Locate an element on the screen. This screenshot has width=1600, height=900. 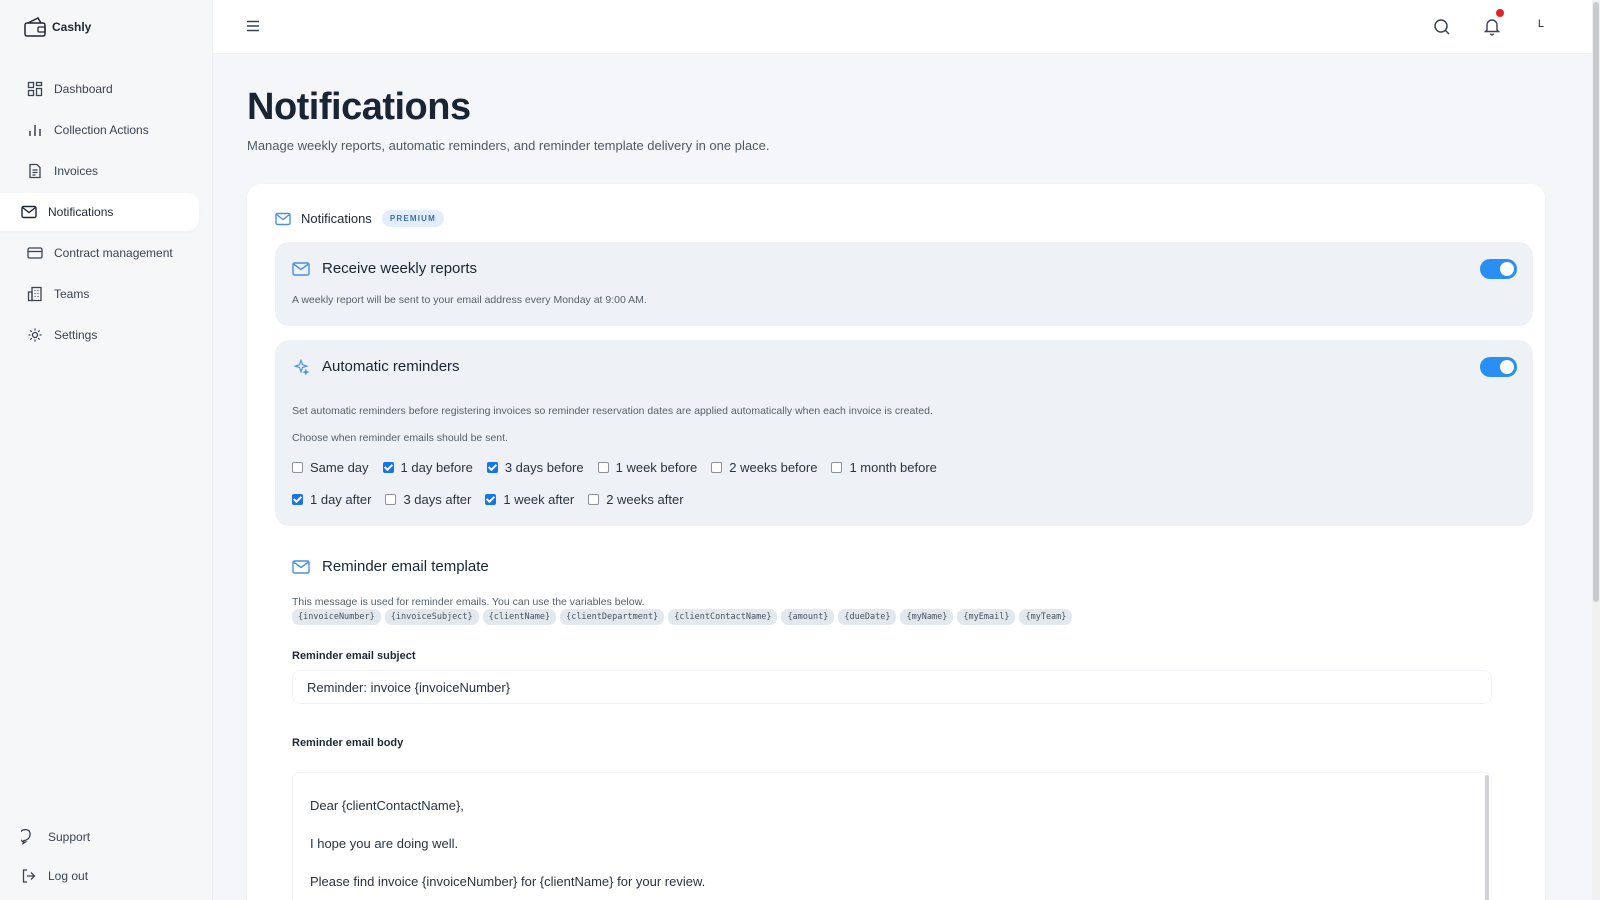
variable-chip: {myEmail} is located at coordinates (986, 617).